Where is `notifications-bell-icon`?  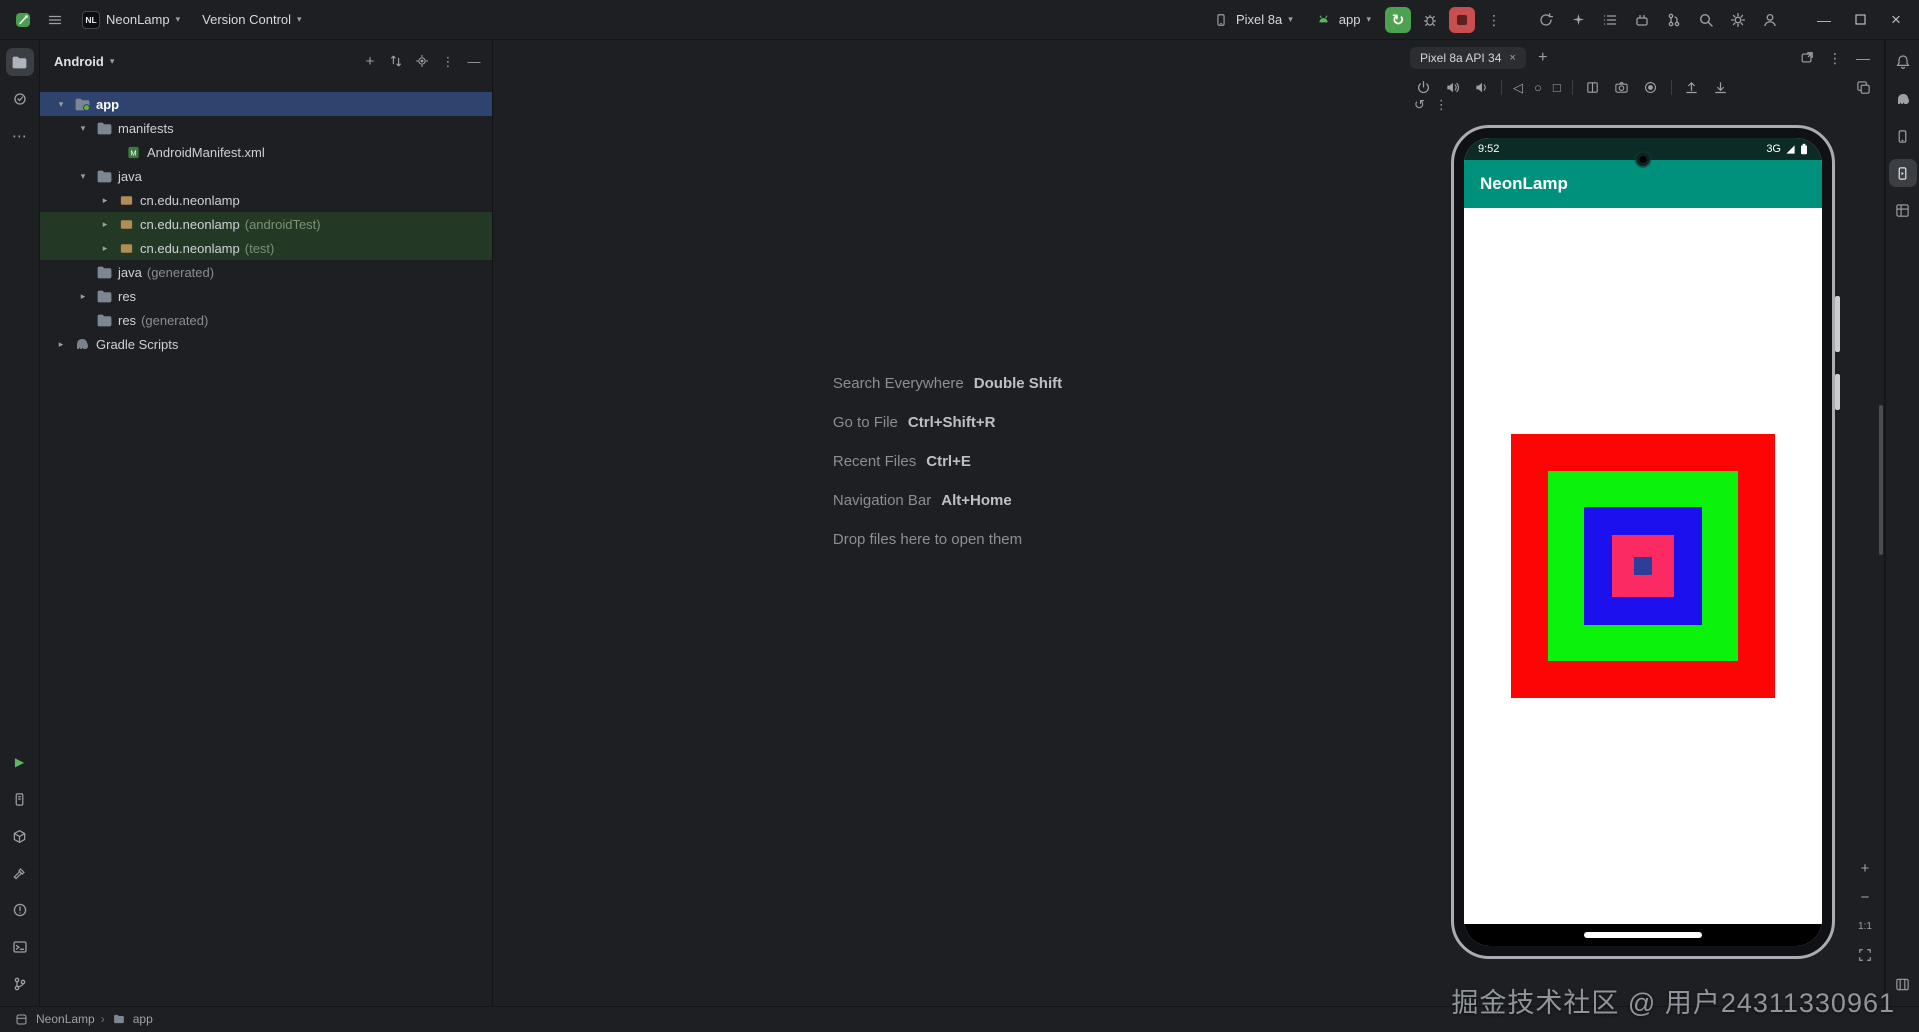
notifications-bell-icon is located at coordinates (1903, 62).